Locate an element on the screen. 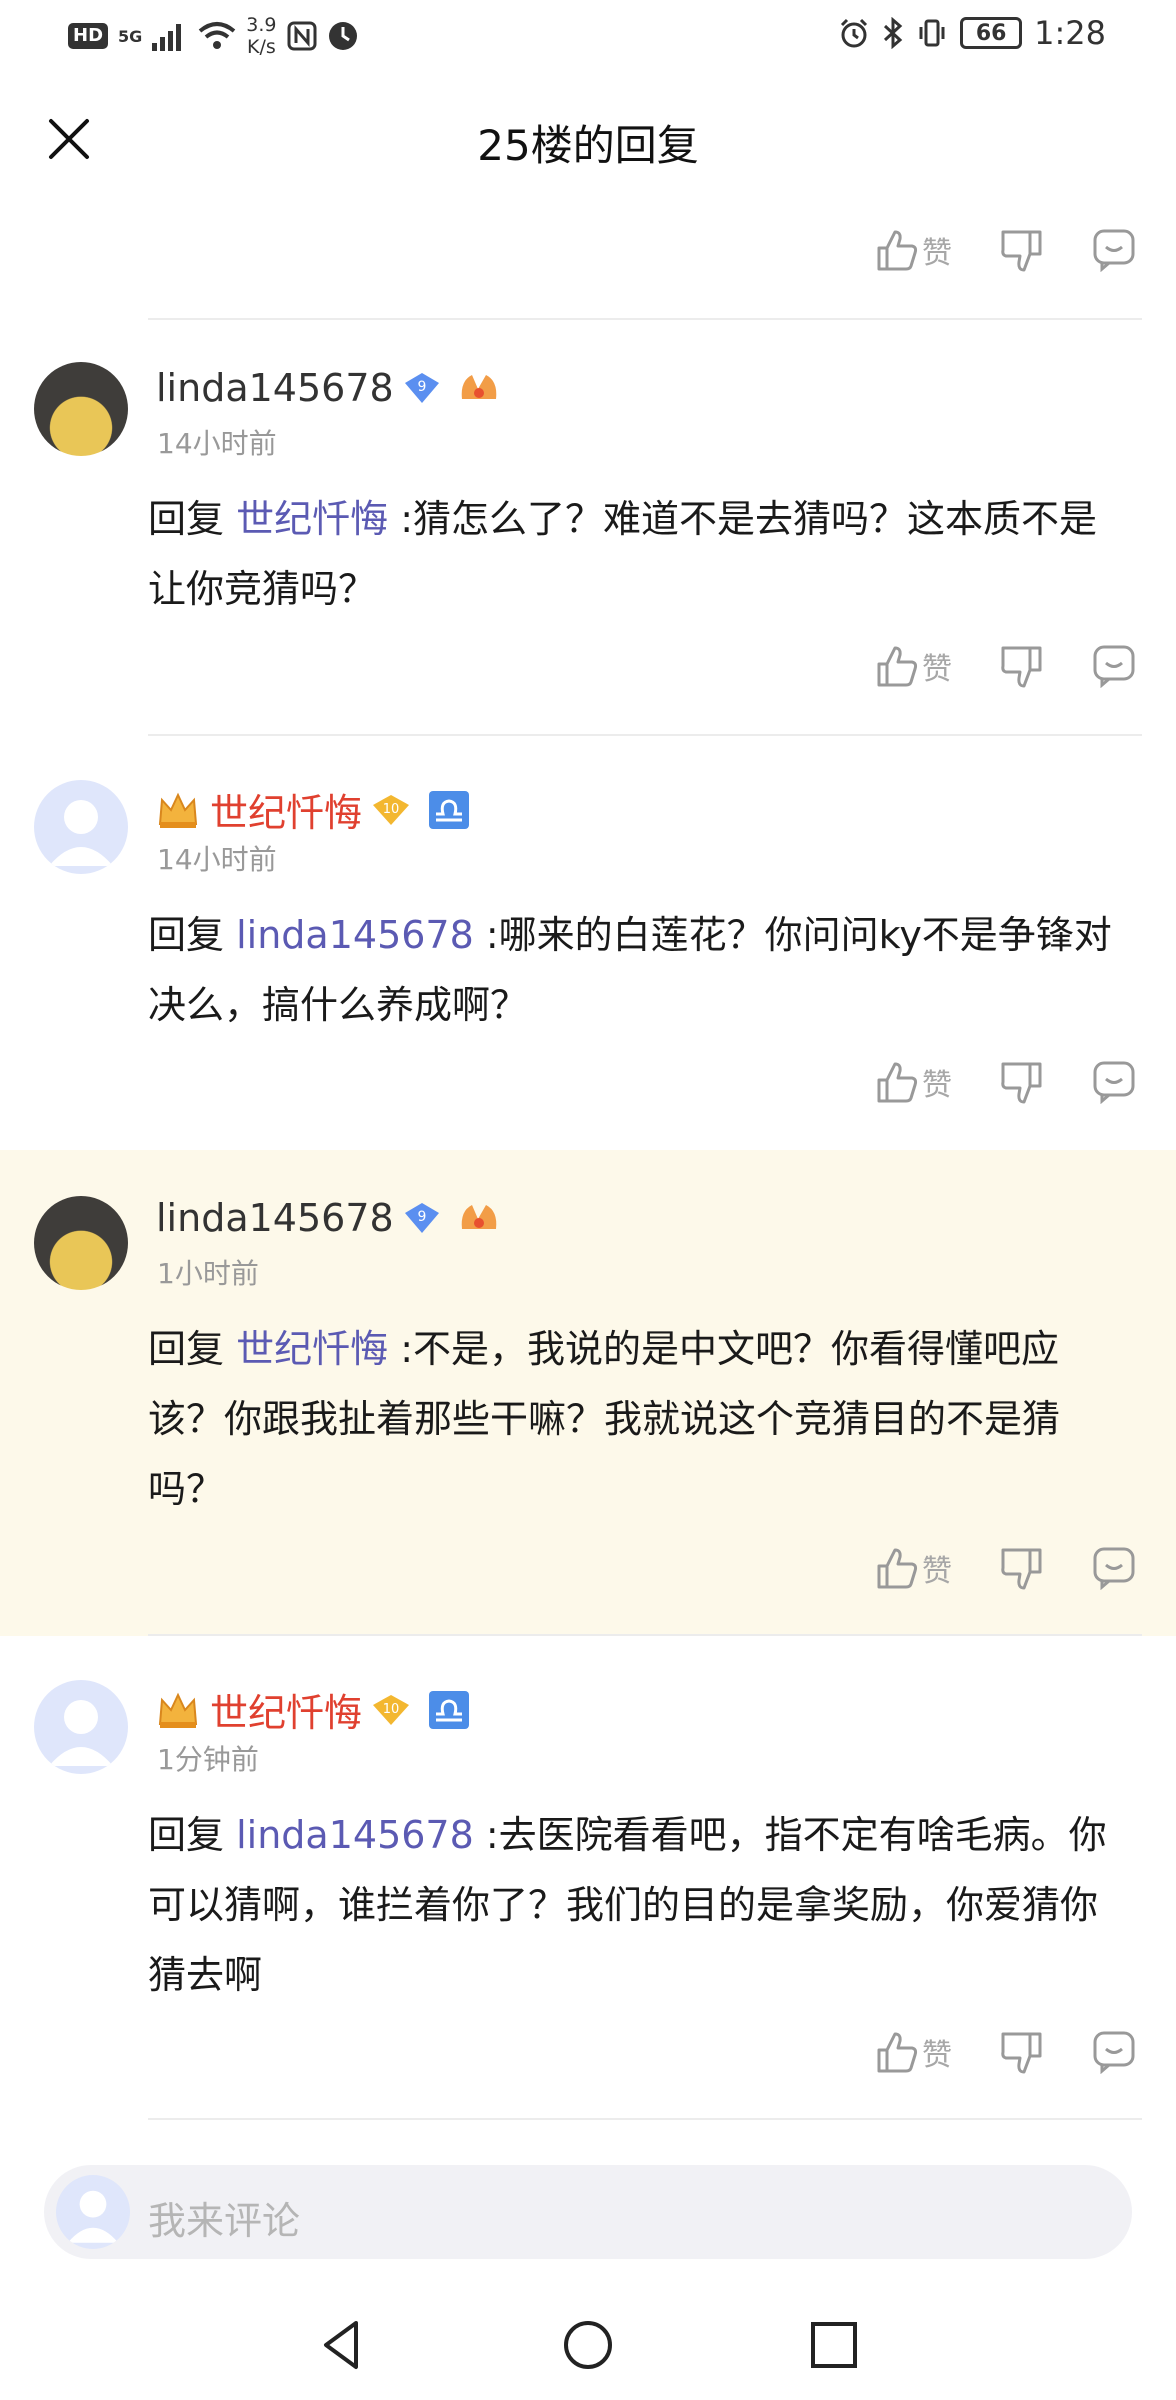  speed-value: 3.9 is located at coordinates (261, 25).